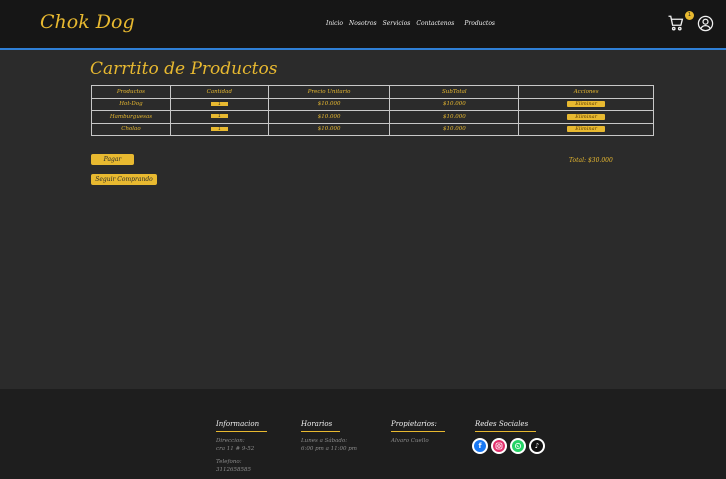 This screenshot has width=726, height=479. What do you see at coordinates (131, 92) in the screenshot?
I see `column-header-productos: Productos` at bounding box center [131, 92].